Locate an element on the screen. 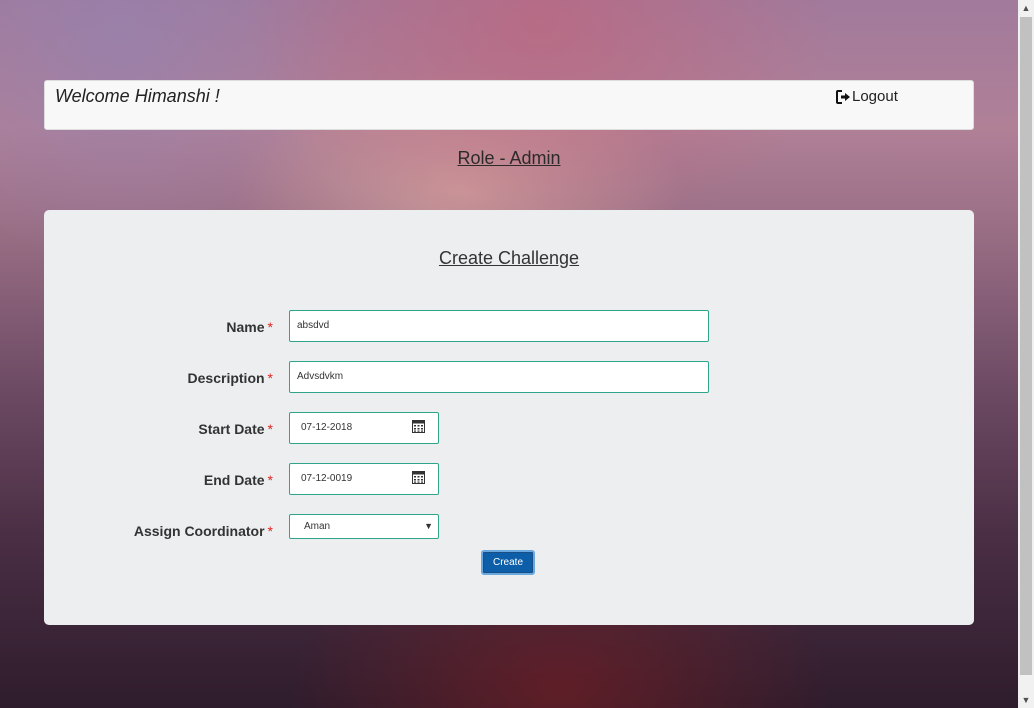 The height and width of the screenshot is (708, 1034). scroll-down-arrow-icon: ▼ is located at coordinates (1026, 700).